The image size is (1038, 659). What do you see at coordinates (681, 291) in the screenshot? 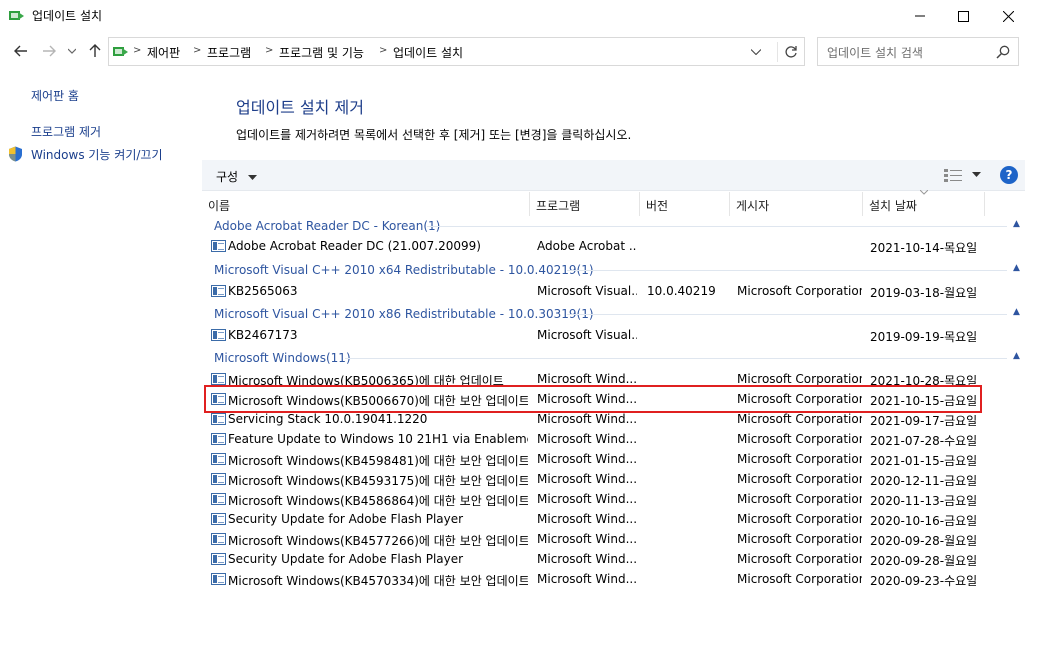
I see `update-version: 10.0.40219` at bounding box center [681, 291].